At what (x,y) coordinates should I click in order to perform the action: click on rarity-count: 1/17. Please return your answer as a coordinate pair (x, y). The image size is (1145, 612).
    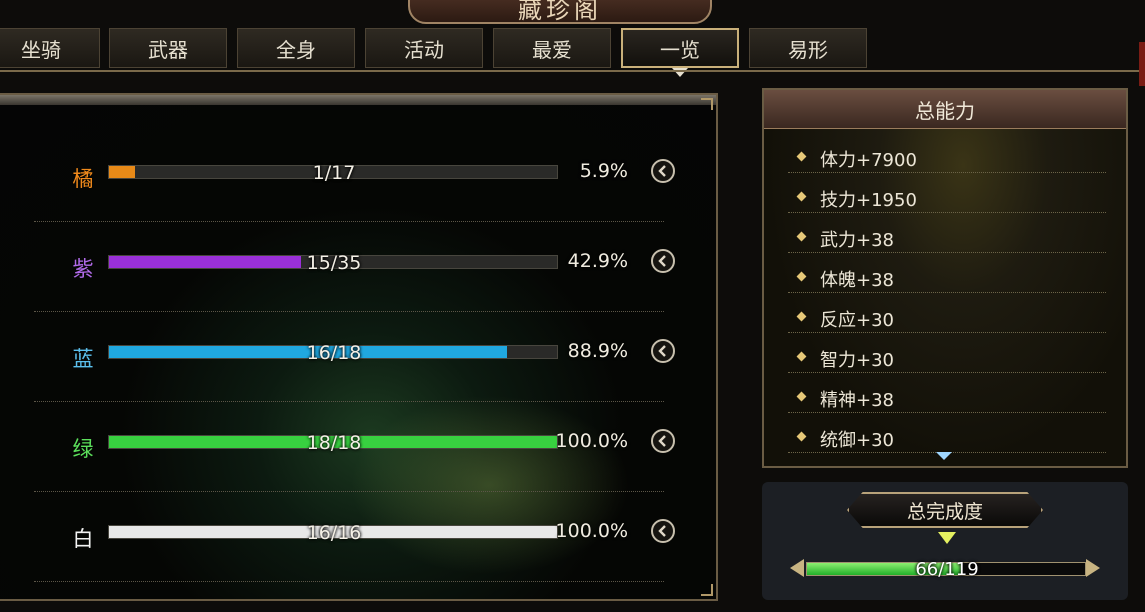
    Looking at the image, I should click on (334, 173).